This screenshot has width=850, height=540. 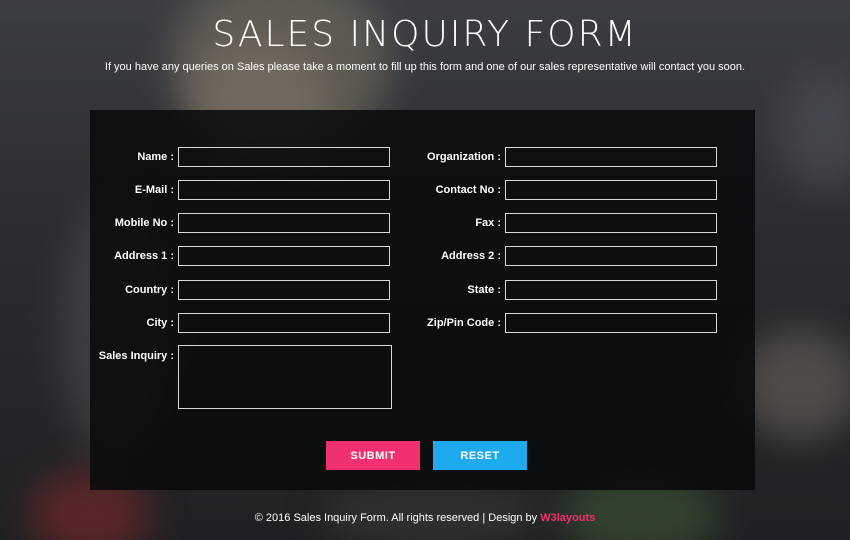 What do you see at coordinates (284, 290) in the screenshot?
I see `country-field` at bounding box center [284, 290].